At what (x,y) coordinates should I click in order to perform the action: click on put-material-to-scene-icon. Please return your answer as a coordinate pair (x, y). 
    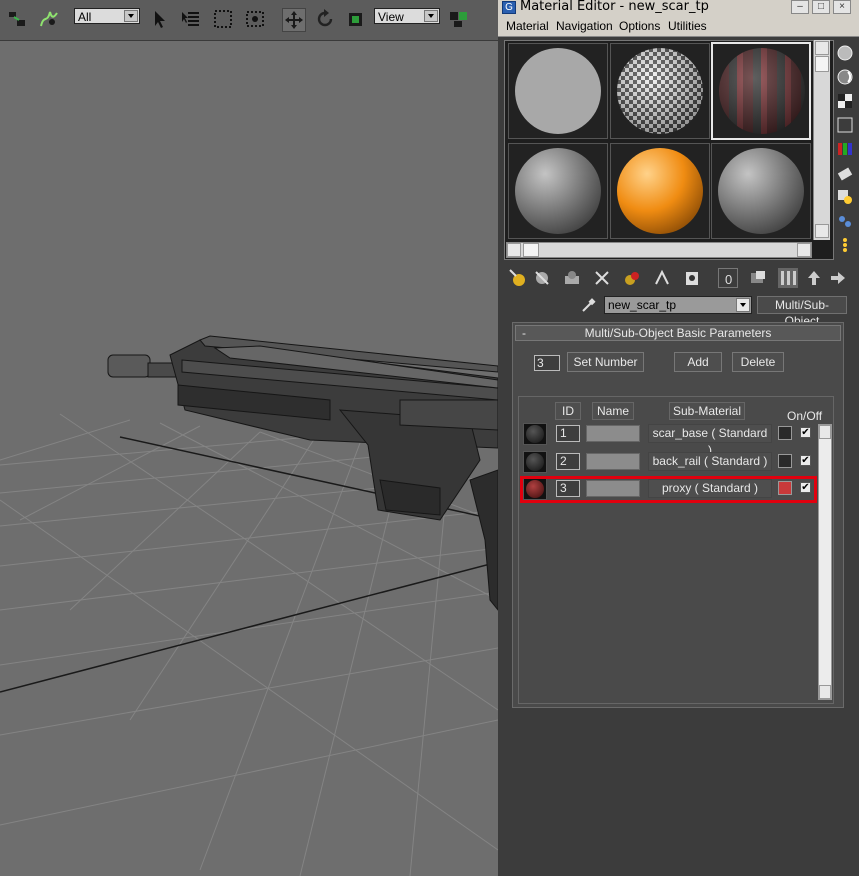
    Looking at the image, I should click on (542, 278).